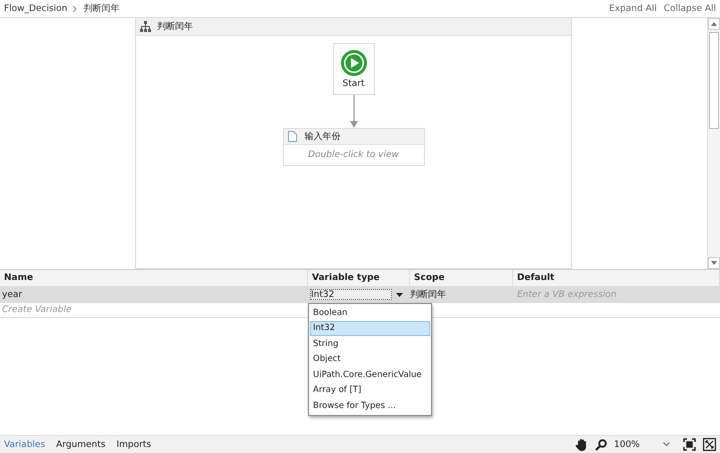  Describe the element at coordinates (714, 80) in the screenshot. I see `scroll-thumb` at that location.